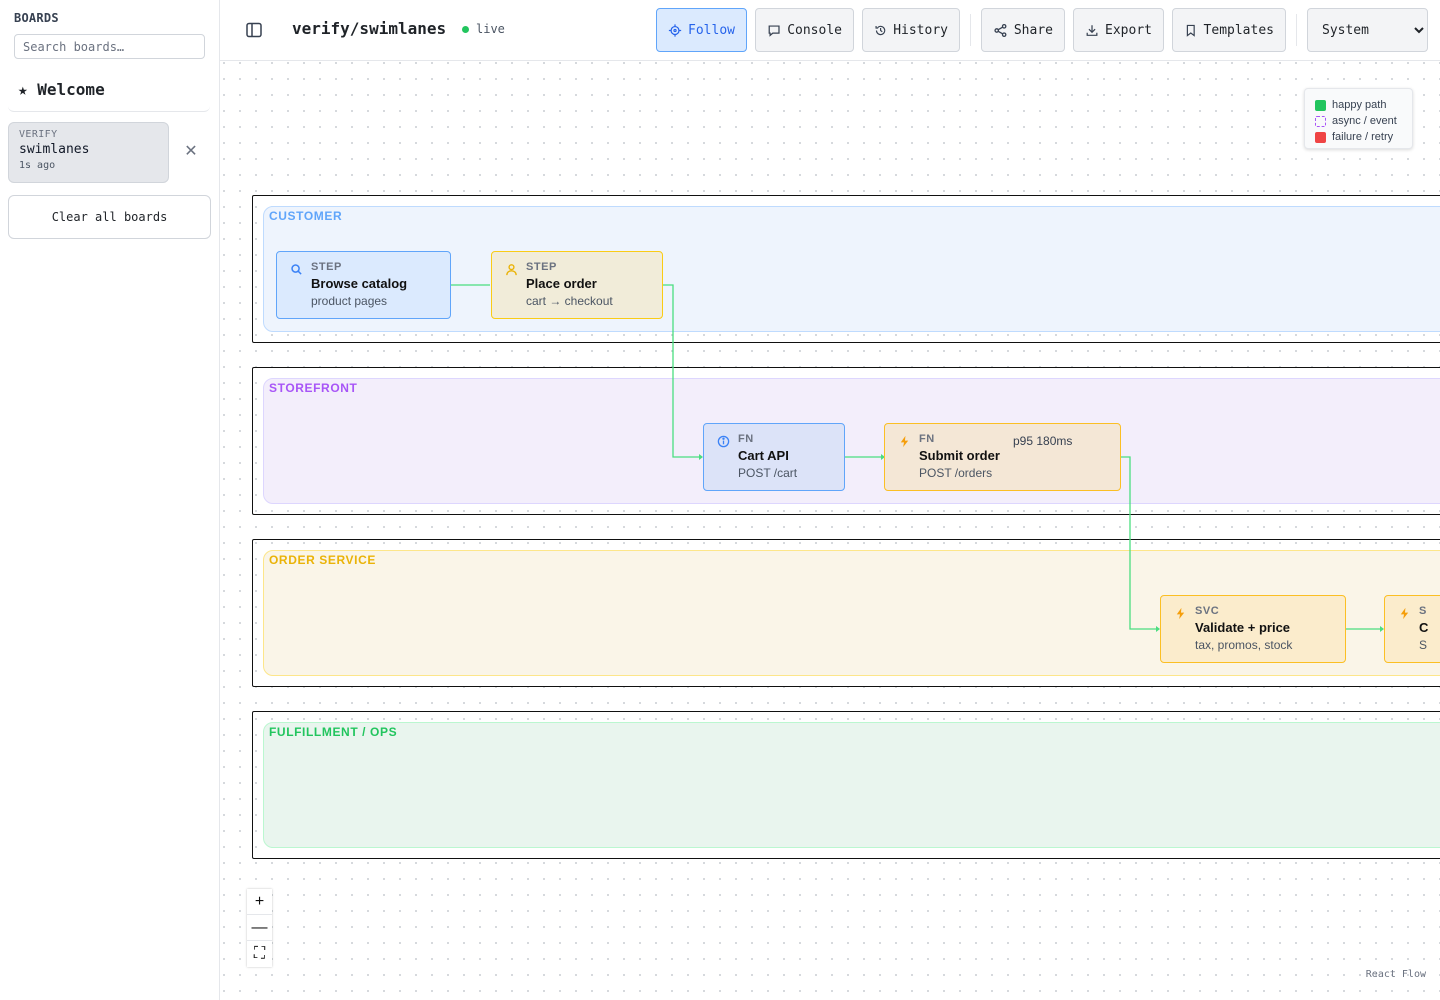 Image resolution: width=1440 pixels, height=1000 pixels. What do you see at coordinates (369, 28) in the screenshot?
I see `page-title: verify/swimlanes` at bounding box center [369, 28].